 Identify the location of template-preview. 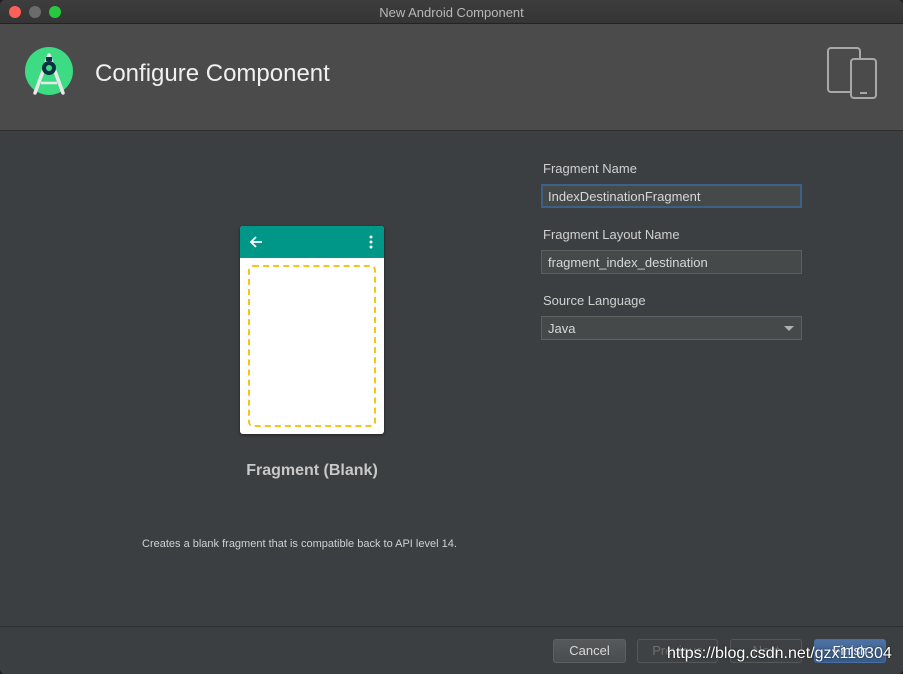
(312, 330).